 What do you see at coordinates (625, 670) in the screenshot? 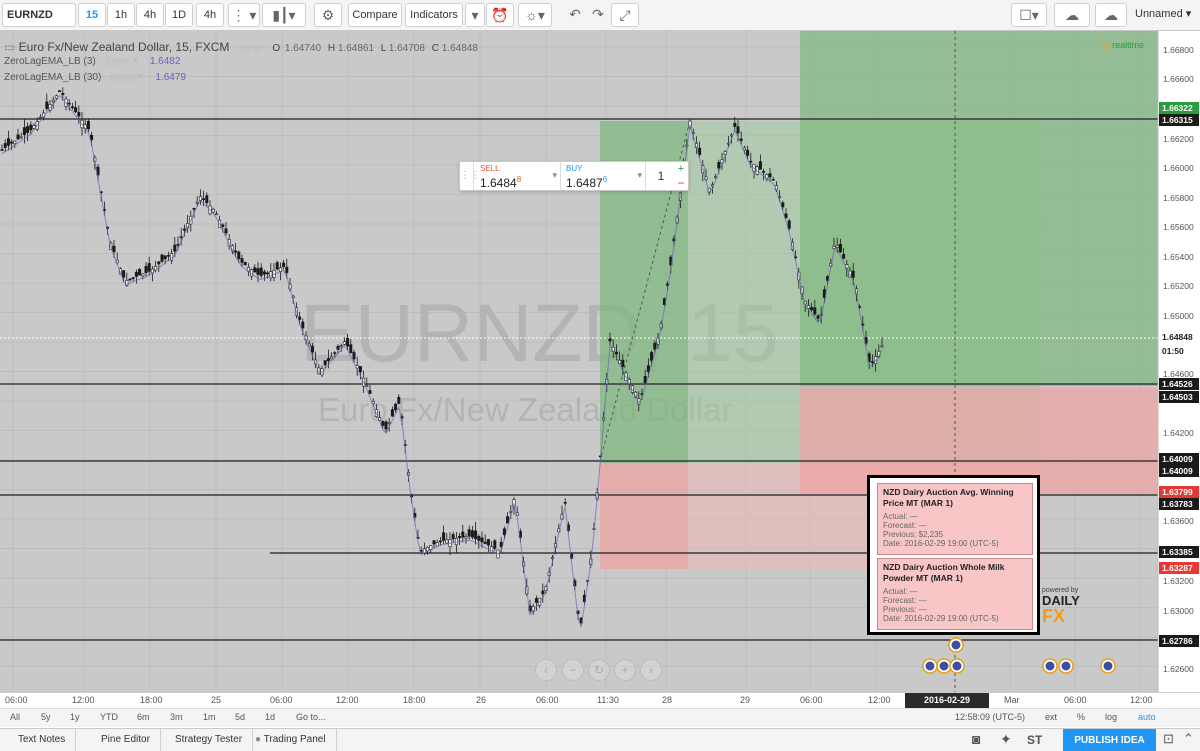
I see `zoom-in-icon: +` at bounding box center [625, 670].